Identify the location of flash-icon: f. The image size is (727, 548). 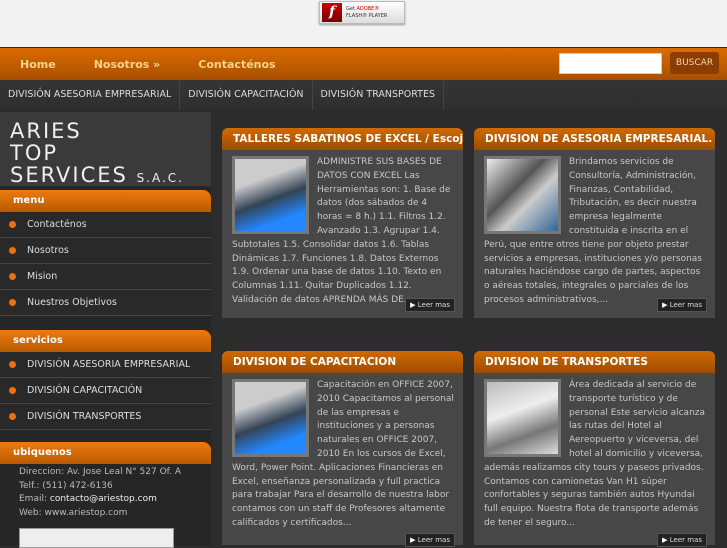
(332, 12).